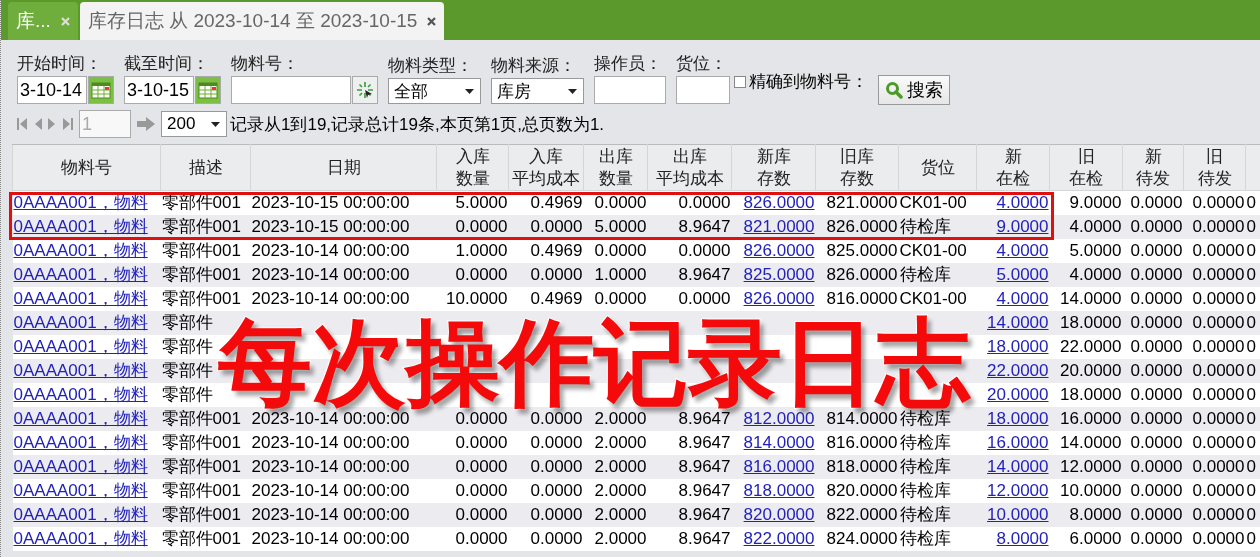 The image size is (1260, 557). Describe the element at coordinates (862, 274) in the screenshot. I see `table-cell: 826.0000` at that location.